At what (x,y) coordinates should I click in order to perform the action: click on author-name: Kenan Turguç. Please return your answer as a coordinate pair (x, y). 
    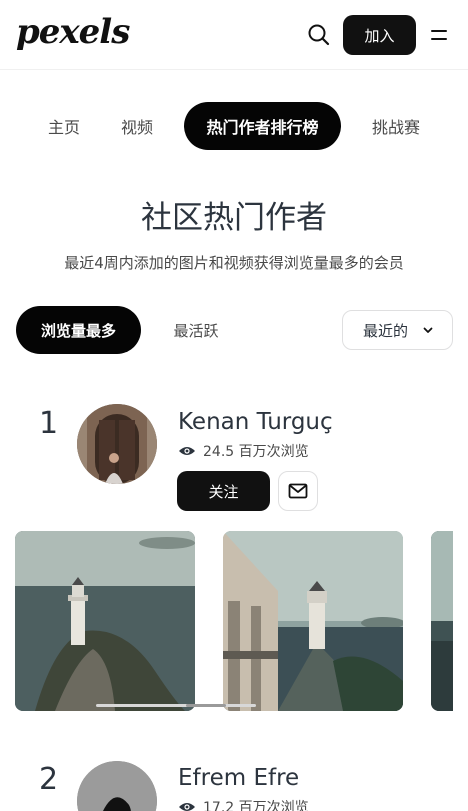
    Looking at the image, I should click on (255, 422).